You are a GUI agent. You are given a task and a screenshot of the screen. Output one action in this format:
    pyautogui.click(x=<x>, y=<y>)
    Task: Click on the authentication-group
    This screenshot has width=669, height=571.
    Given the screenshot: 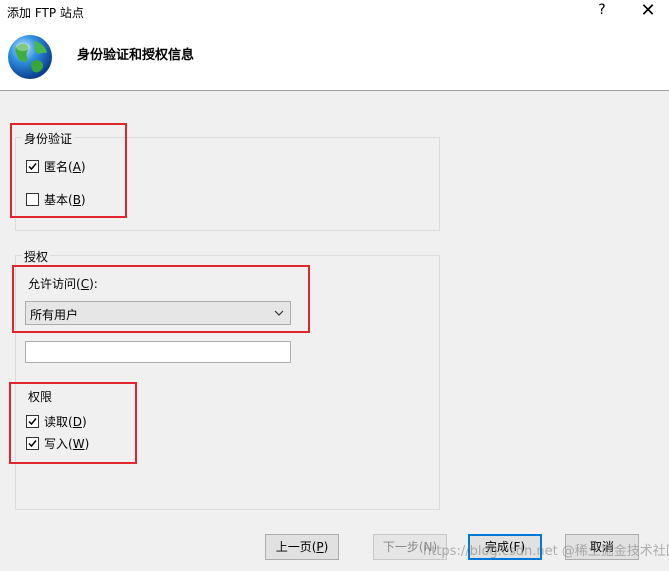 What is the action you would take?
    pyautogui.click(x=227, y=184)
    